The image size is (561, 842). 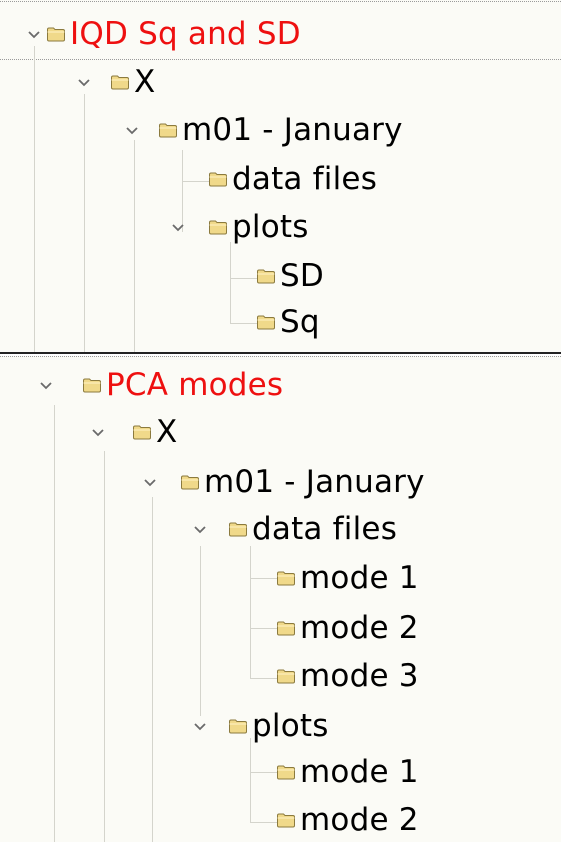 What do you see at coordinates (180, 276) in the screenshot?
I see `tree-node-sd: SD` at bounding box center [180, 276].